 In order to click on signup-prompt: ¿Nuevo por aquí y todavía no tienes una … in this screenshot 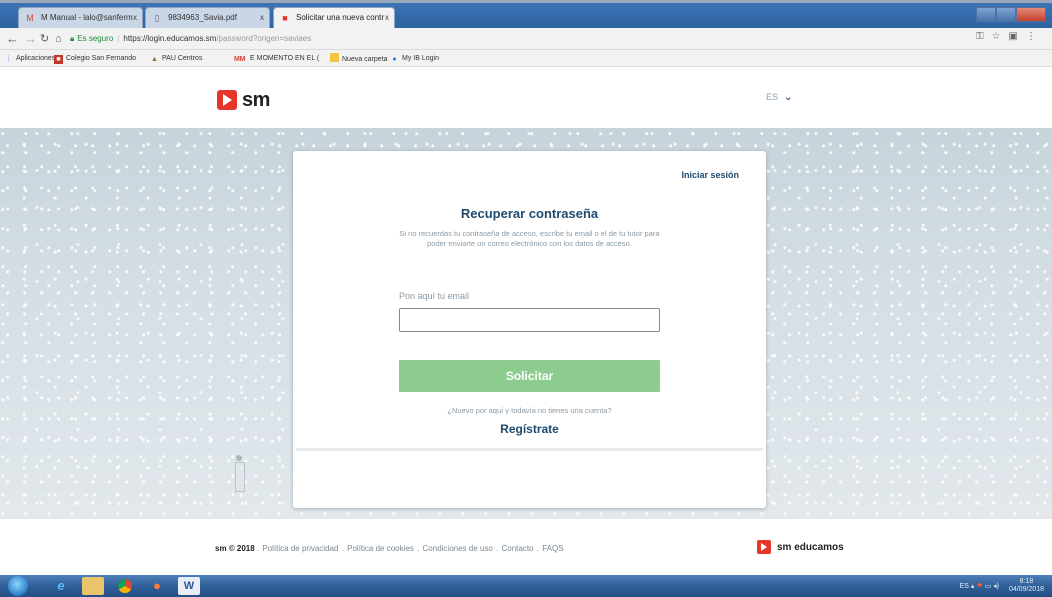, I will do `click(529, 410)`.